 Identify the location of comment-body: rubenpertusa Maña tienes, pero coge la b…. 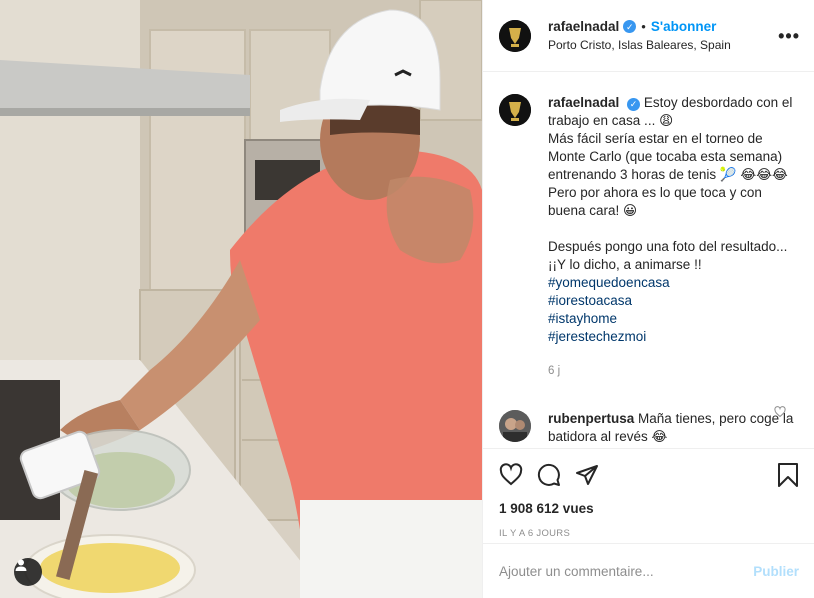
(673, 428).